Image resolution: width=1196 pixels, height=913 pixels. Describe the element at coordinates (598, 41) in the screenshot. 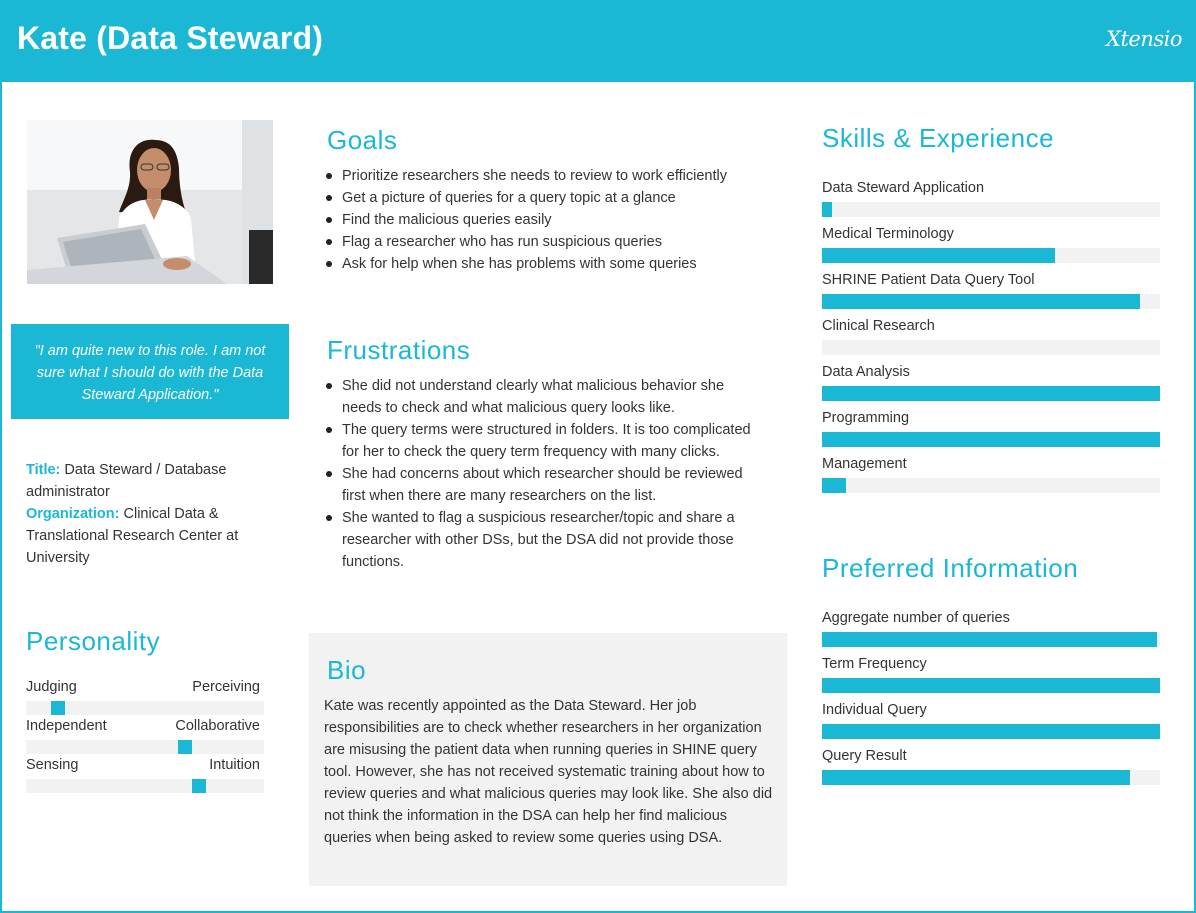

I see `header-bar: Kate (Data Steward) Xtensio` at that location.